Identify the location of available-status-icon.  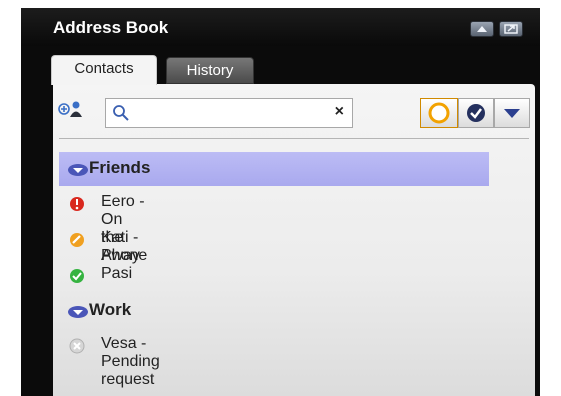
(77, 276).